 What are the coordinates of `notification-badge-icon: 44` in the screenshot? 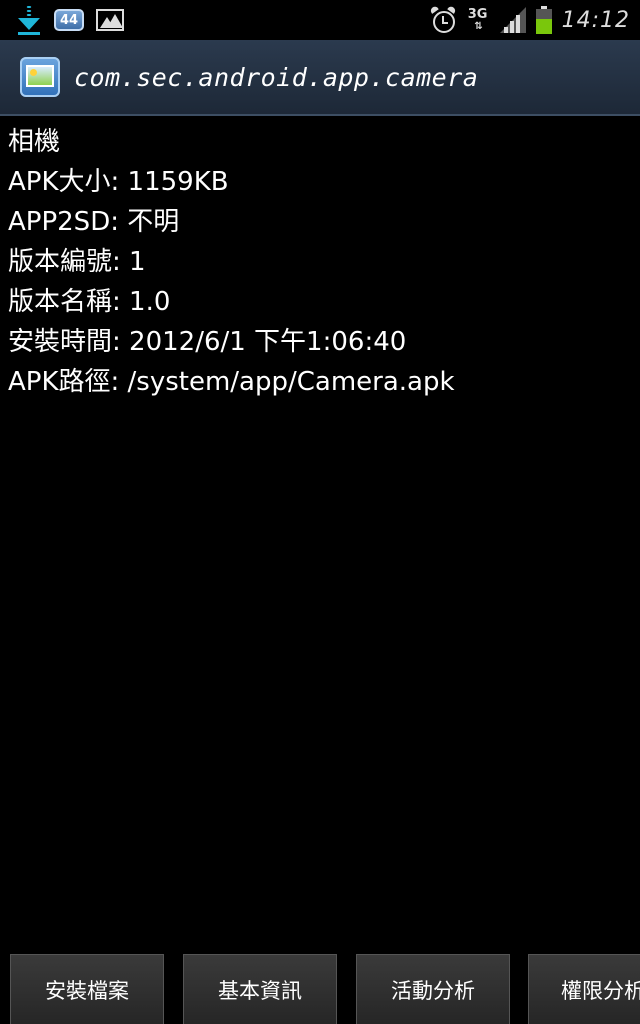 It's located at (69, 20).